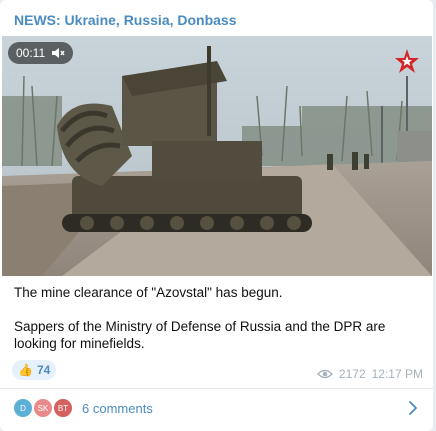 This screenshot has height=431, width=436. I want to click on avatar: SK, so click(43, 408).